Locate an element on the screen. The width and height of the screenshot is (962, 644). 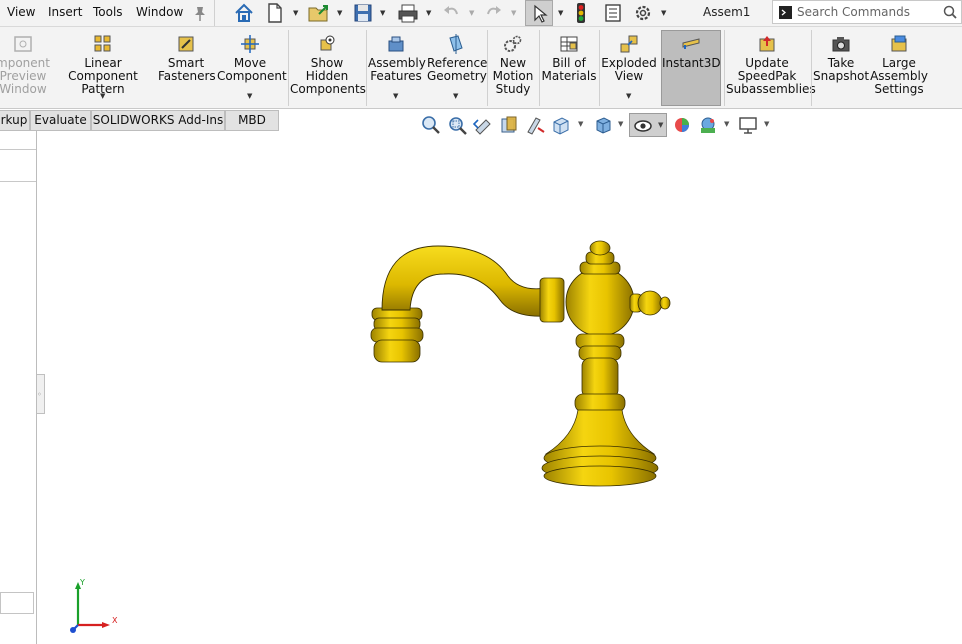
ribbon-label: mponent Preview Window is located at coordinates (25, 76).